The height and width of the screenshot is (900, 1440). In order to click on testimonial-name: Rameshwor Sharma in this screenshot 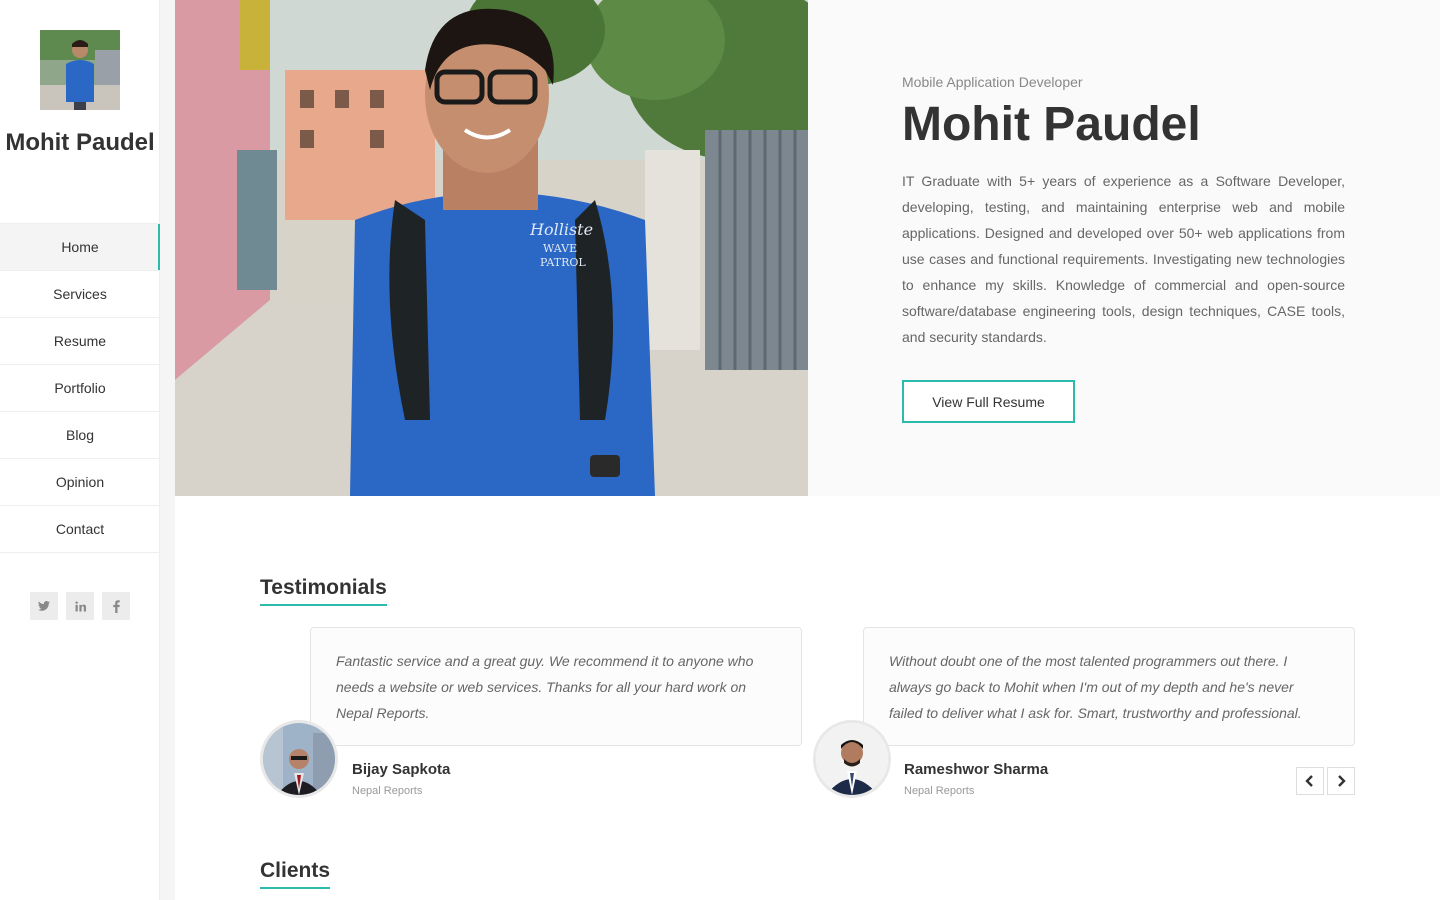, I will do `click(976, 769)`.